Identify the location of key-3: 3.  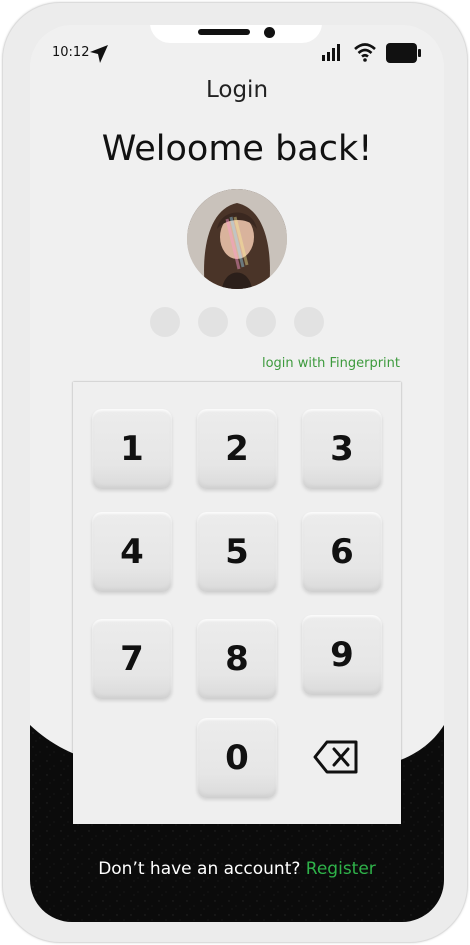
(342, 449).